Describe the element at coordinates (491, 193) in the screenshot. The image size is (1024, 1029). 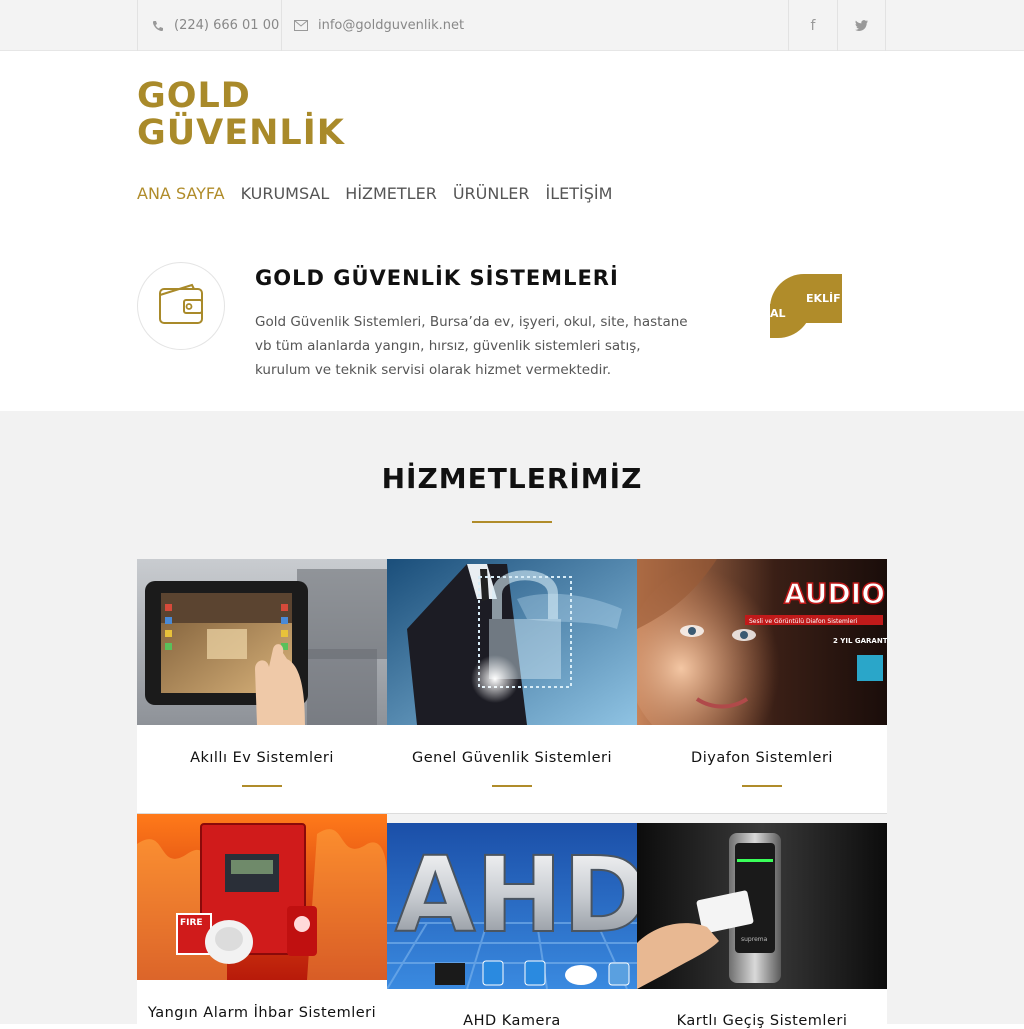
I see `nav-urunler: ÜRÜNLER` at that location.